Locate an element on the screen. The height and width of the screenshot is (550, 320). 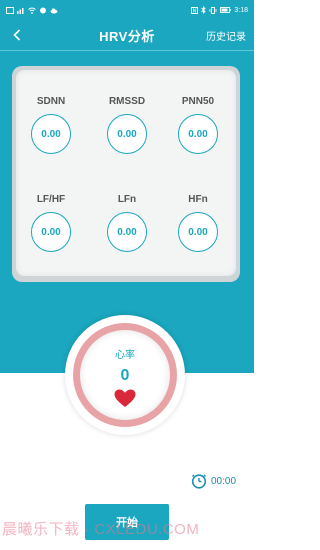
metric-label: HFn is located at coordinates (198, 199).